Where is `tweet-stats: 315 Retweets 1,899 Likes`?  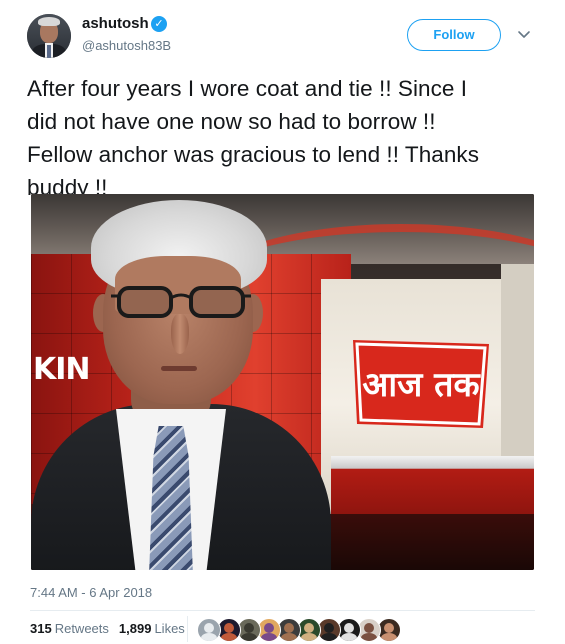 tweet-stats: 315 Retweets 1,899 Likes is located at coordinates (107, 629).